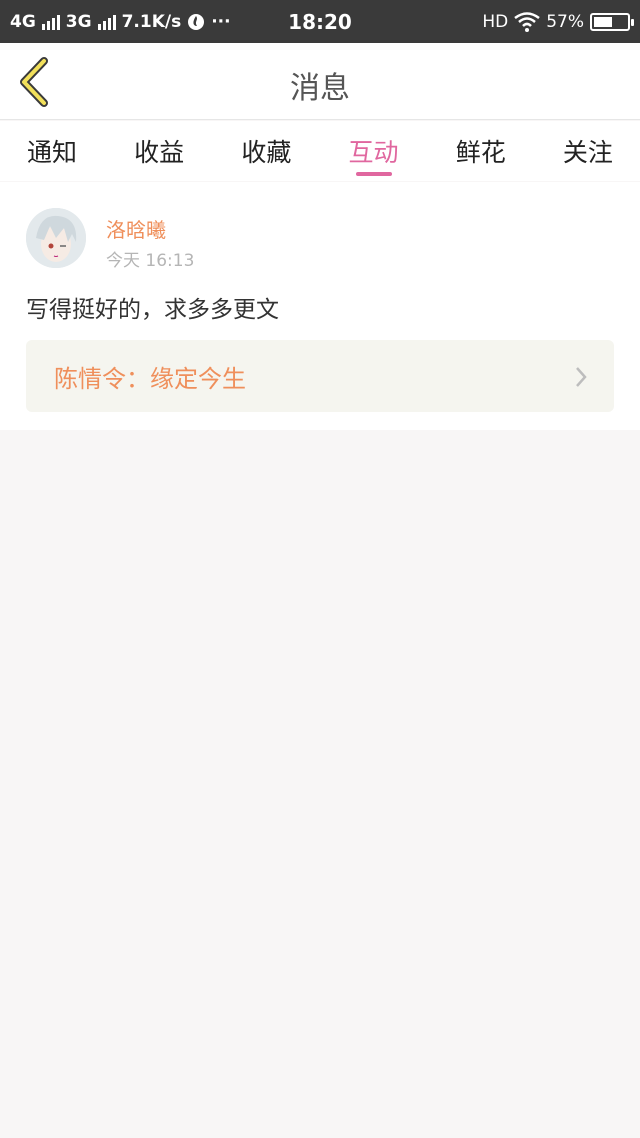 The height and width of the screenshot is (1138, 640). I want to click on tab-favorites: 收藏, so click(266, 151).